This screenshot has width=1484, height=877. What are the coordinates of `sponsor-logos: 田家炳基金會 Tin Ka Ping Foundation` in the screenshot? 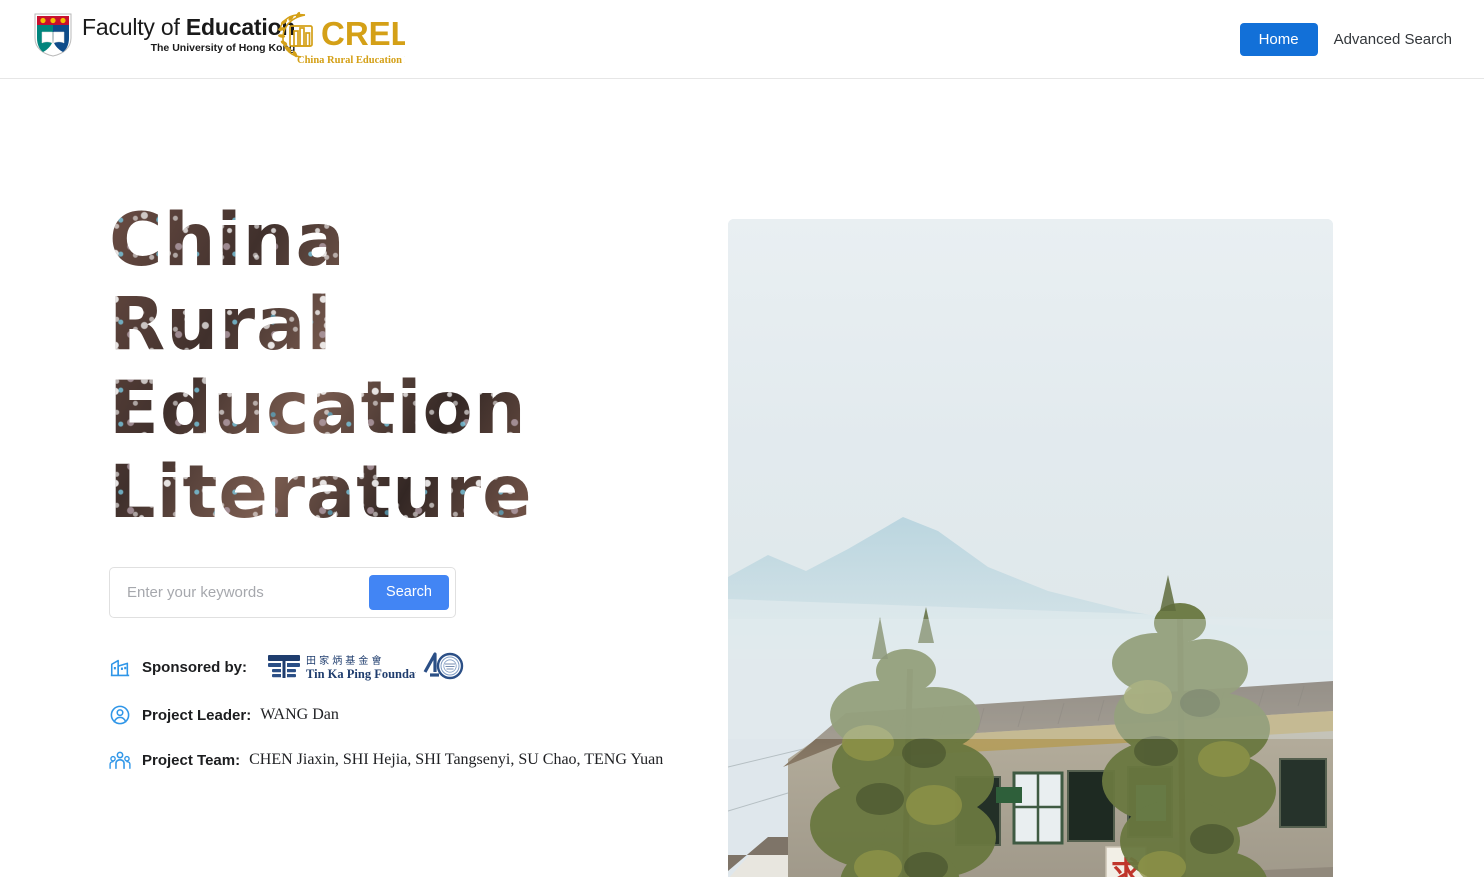 It's located at (366, 667).